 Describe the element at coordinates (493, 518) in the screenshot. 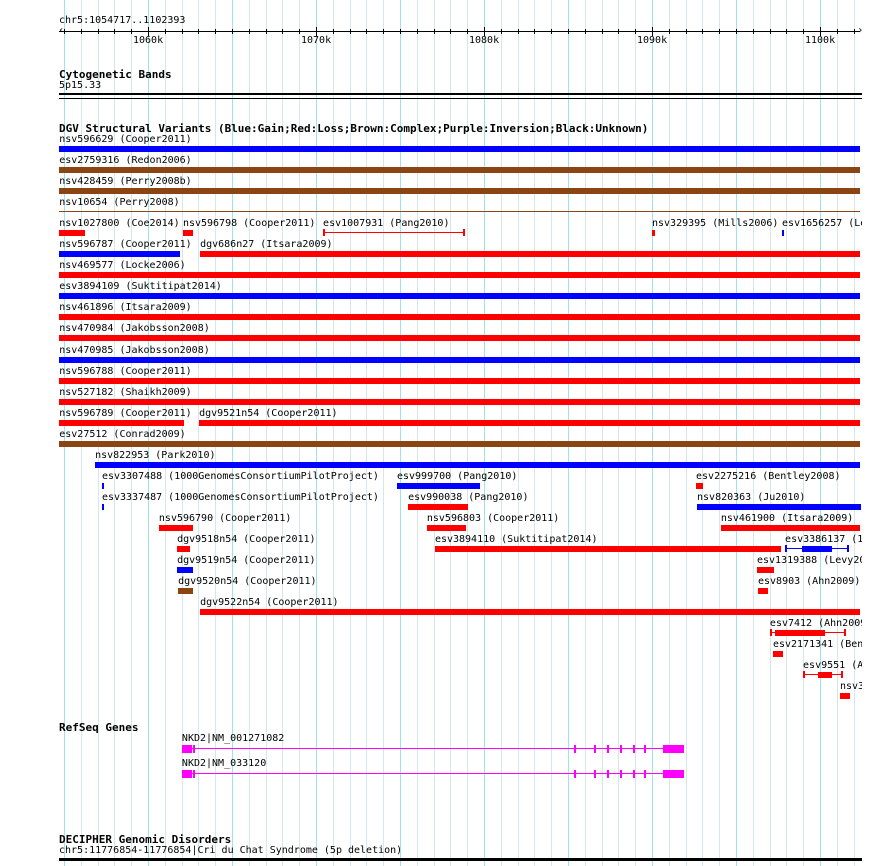

I see `variant-label: nsv596803 (Cooper2011)` at that location.